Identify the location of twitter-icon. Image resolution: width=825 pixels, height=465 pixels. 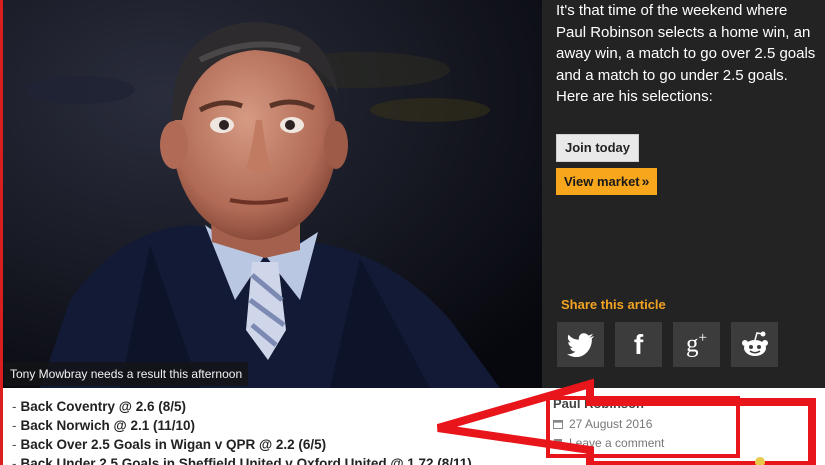
(580, 344).